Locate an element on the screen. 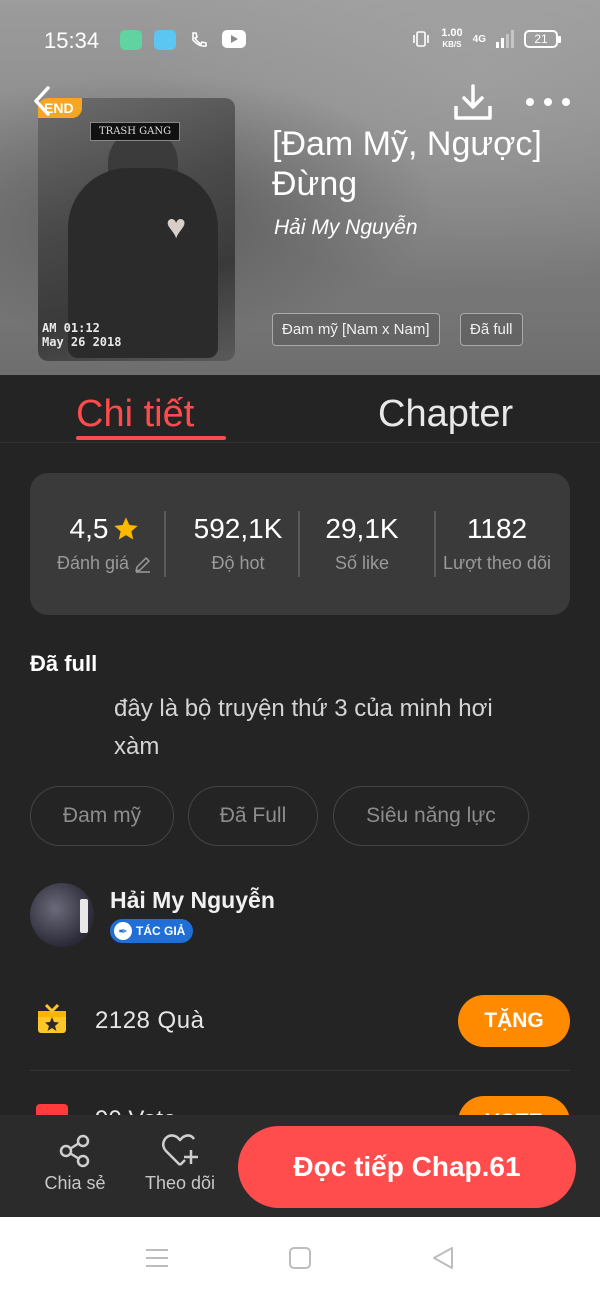  bottom-action-bar: Chia sẻ Theo dõi Đọc tiếp Chap.61 is located at coordinates (300, 1166).